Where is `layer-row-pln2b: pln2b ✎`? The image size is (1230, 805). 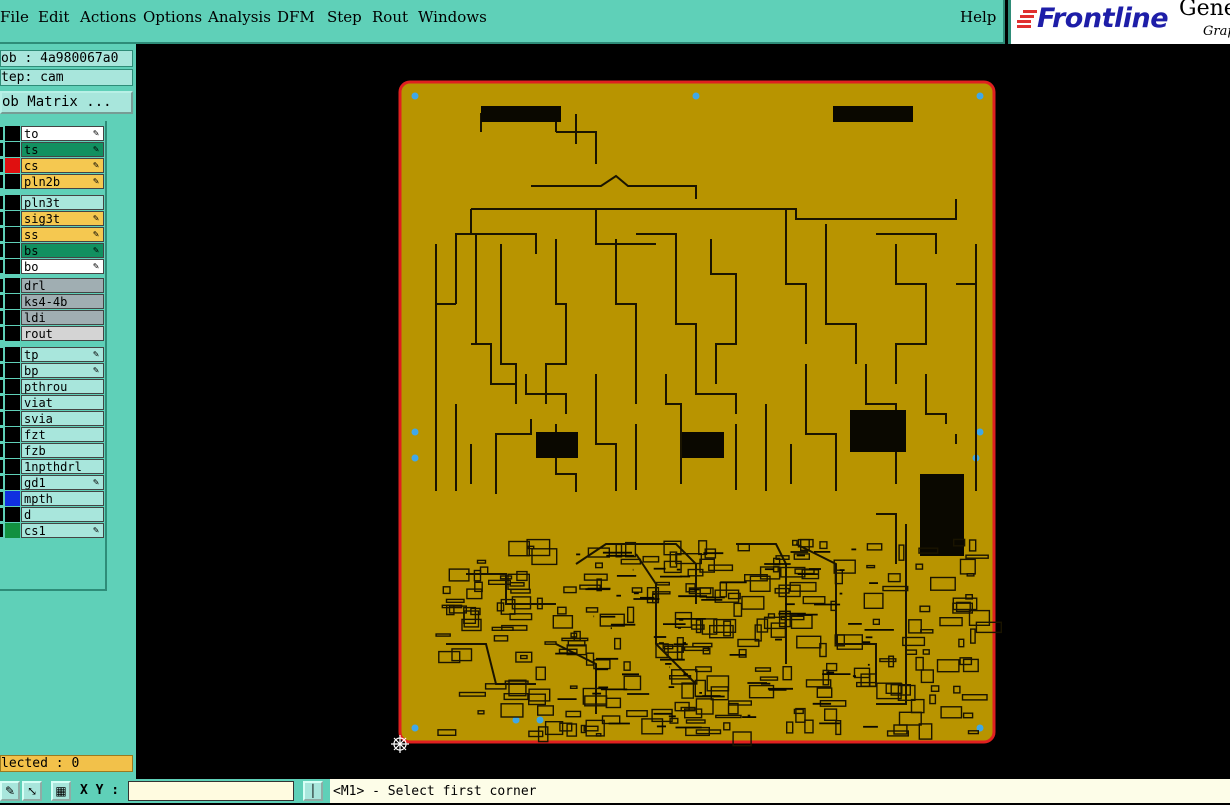
layer-row-pln2b: pln2b ✎ is located at coordinates (52, 181).